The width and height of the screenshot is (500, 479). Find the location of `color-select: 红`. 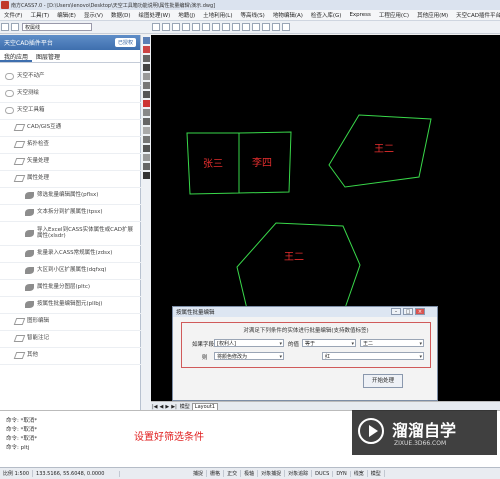

color-select: 红 is located at coordinates (373, 356).